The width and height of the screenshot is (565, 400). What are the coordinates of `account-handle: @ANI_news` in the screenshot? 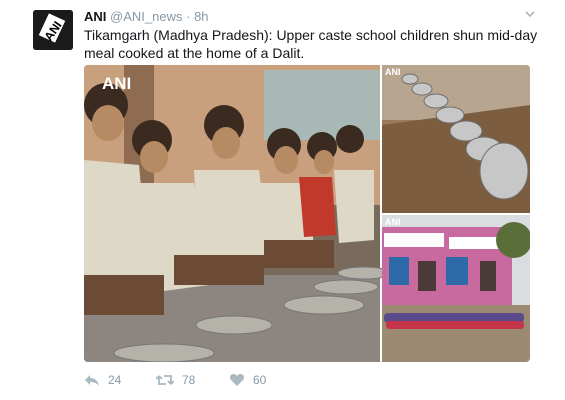 It's located at (146, 16).